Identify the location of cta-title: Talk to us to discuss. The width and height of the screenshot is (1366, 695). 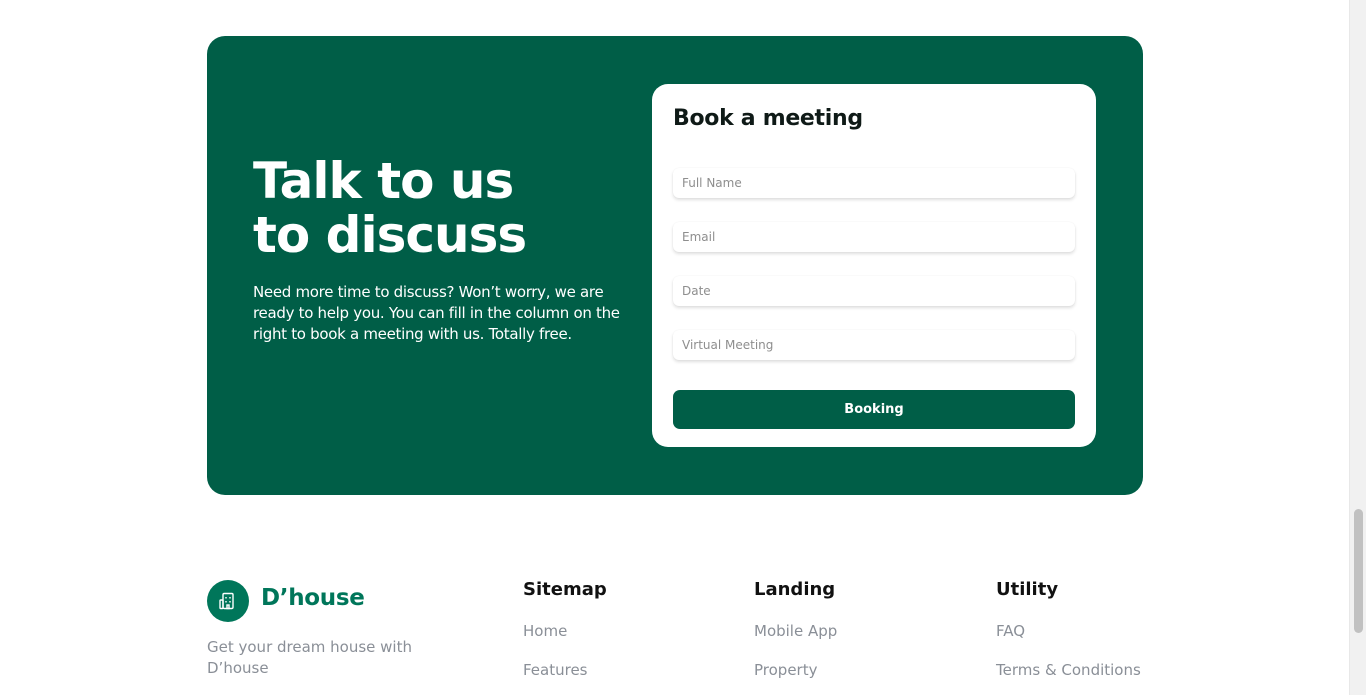
(443, 208).